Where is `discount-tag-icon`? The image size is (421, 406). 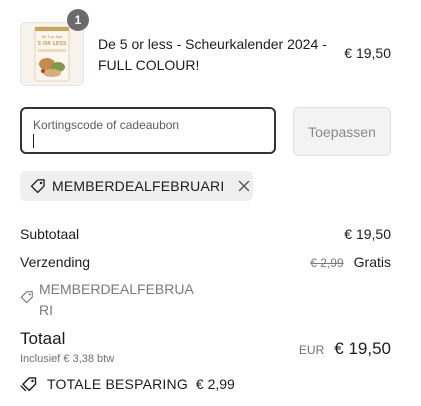 discount-tag-icon is located at coordinates (27, 297).